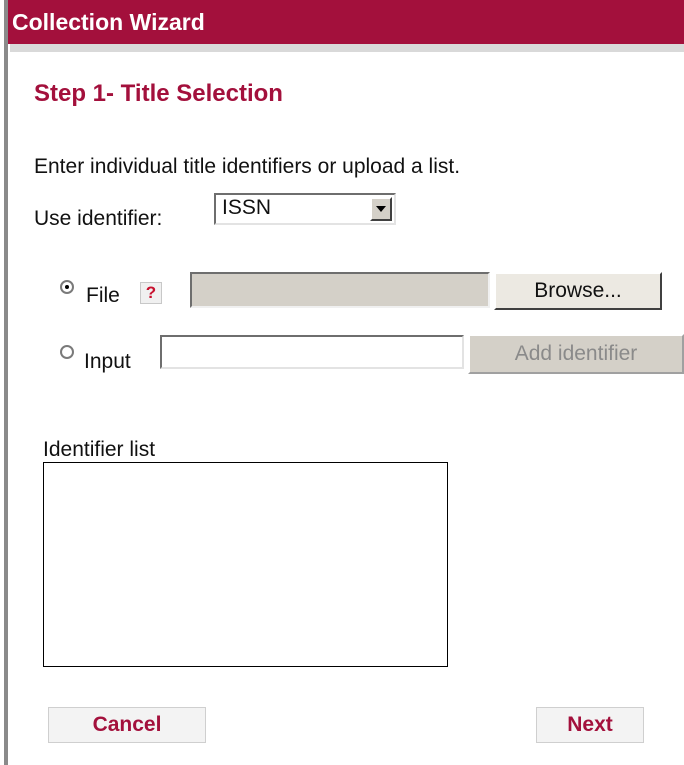  Describe the element at coordinates (107, 361) in the screenshot. I see `input-label: Input` at that location.